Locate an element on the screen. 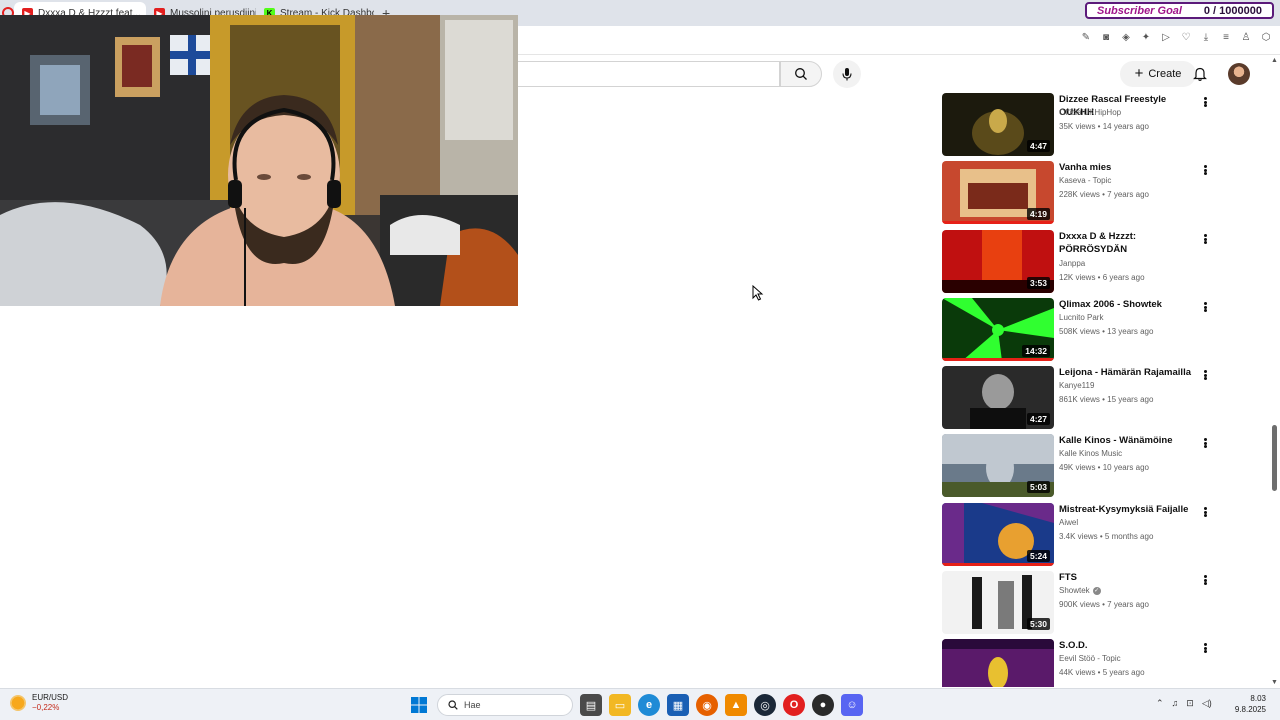  edge-icon: e is located at coordinates (649, 705).